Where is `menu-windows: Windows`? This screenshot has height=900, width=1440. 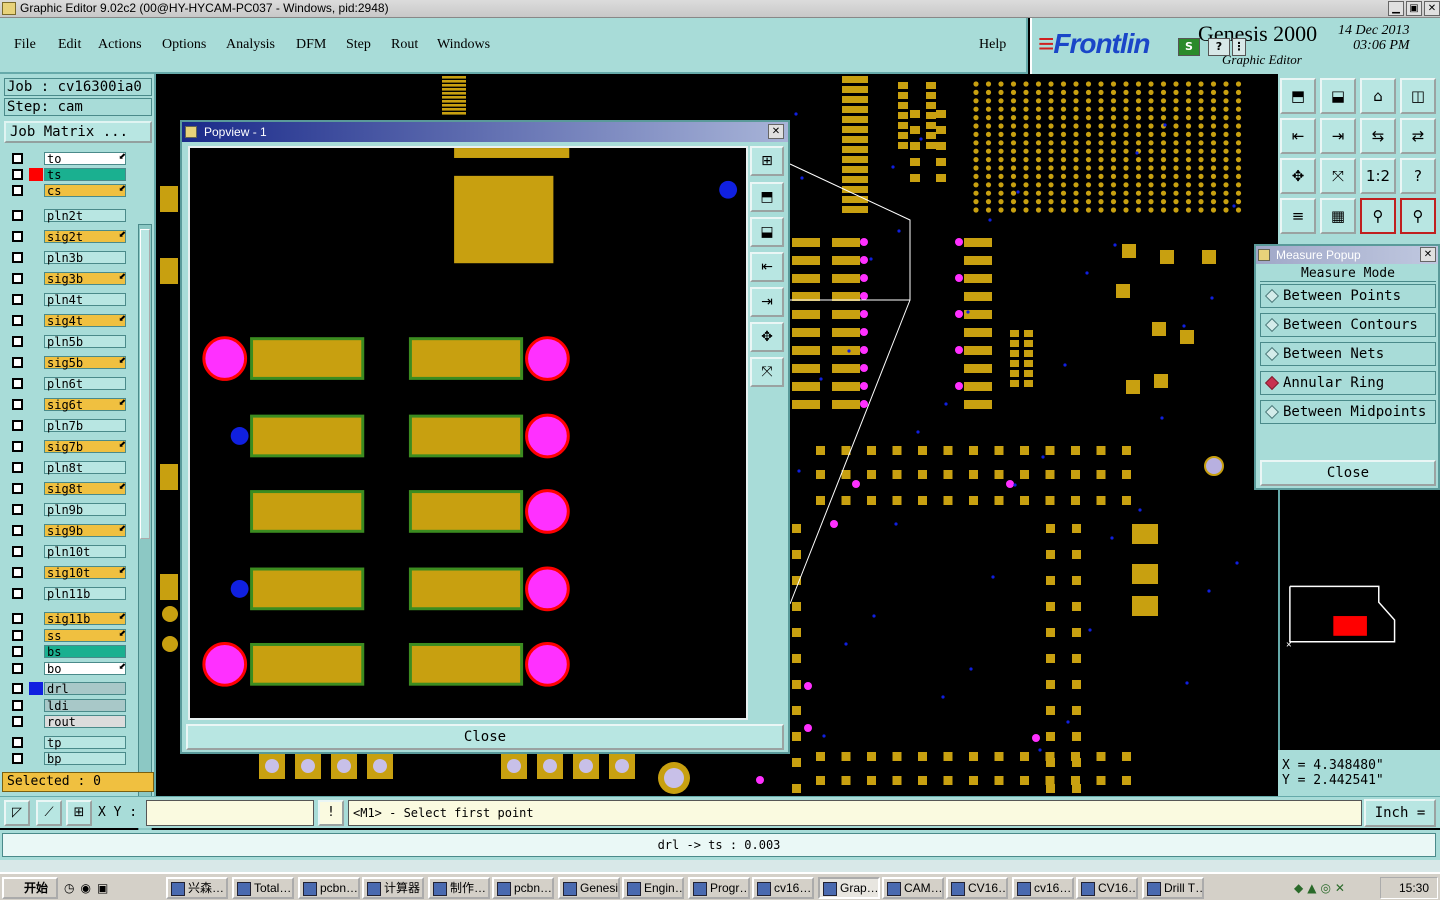
menu-windows: Windows is located at coordinates (463, 45).